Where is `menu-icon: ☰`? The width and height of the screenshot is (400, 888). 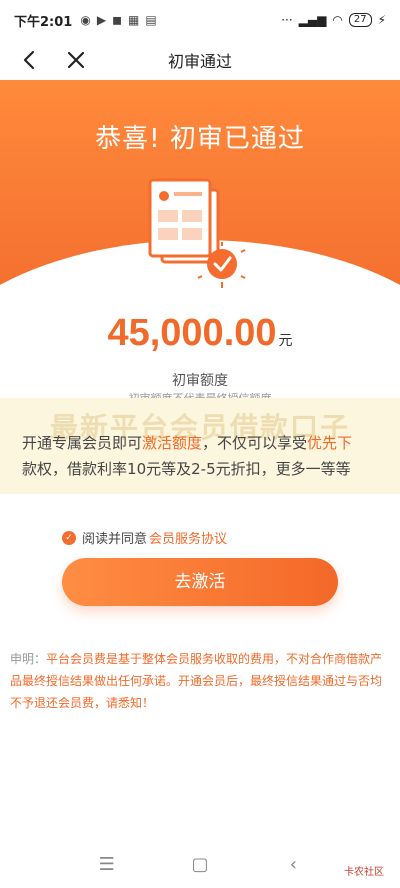
menu-icon: ☰ is located at coordinates (107, 864).